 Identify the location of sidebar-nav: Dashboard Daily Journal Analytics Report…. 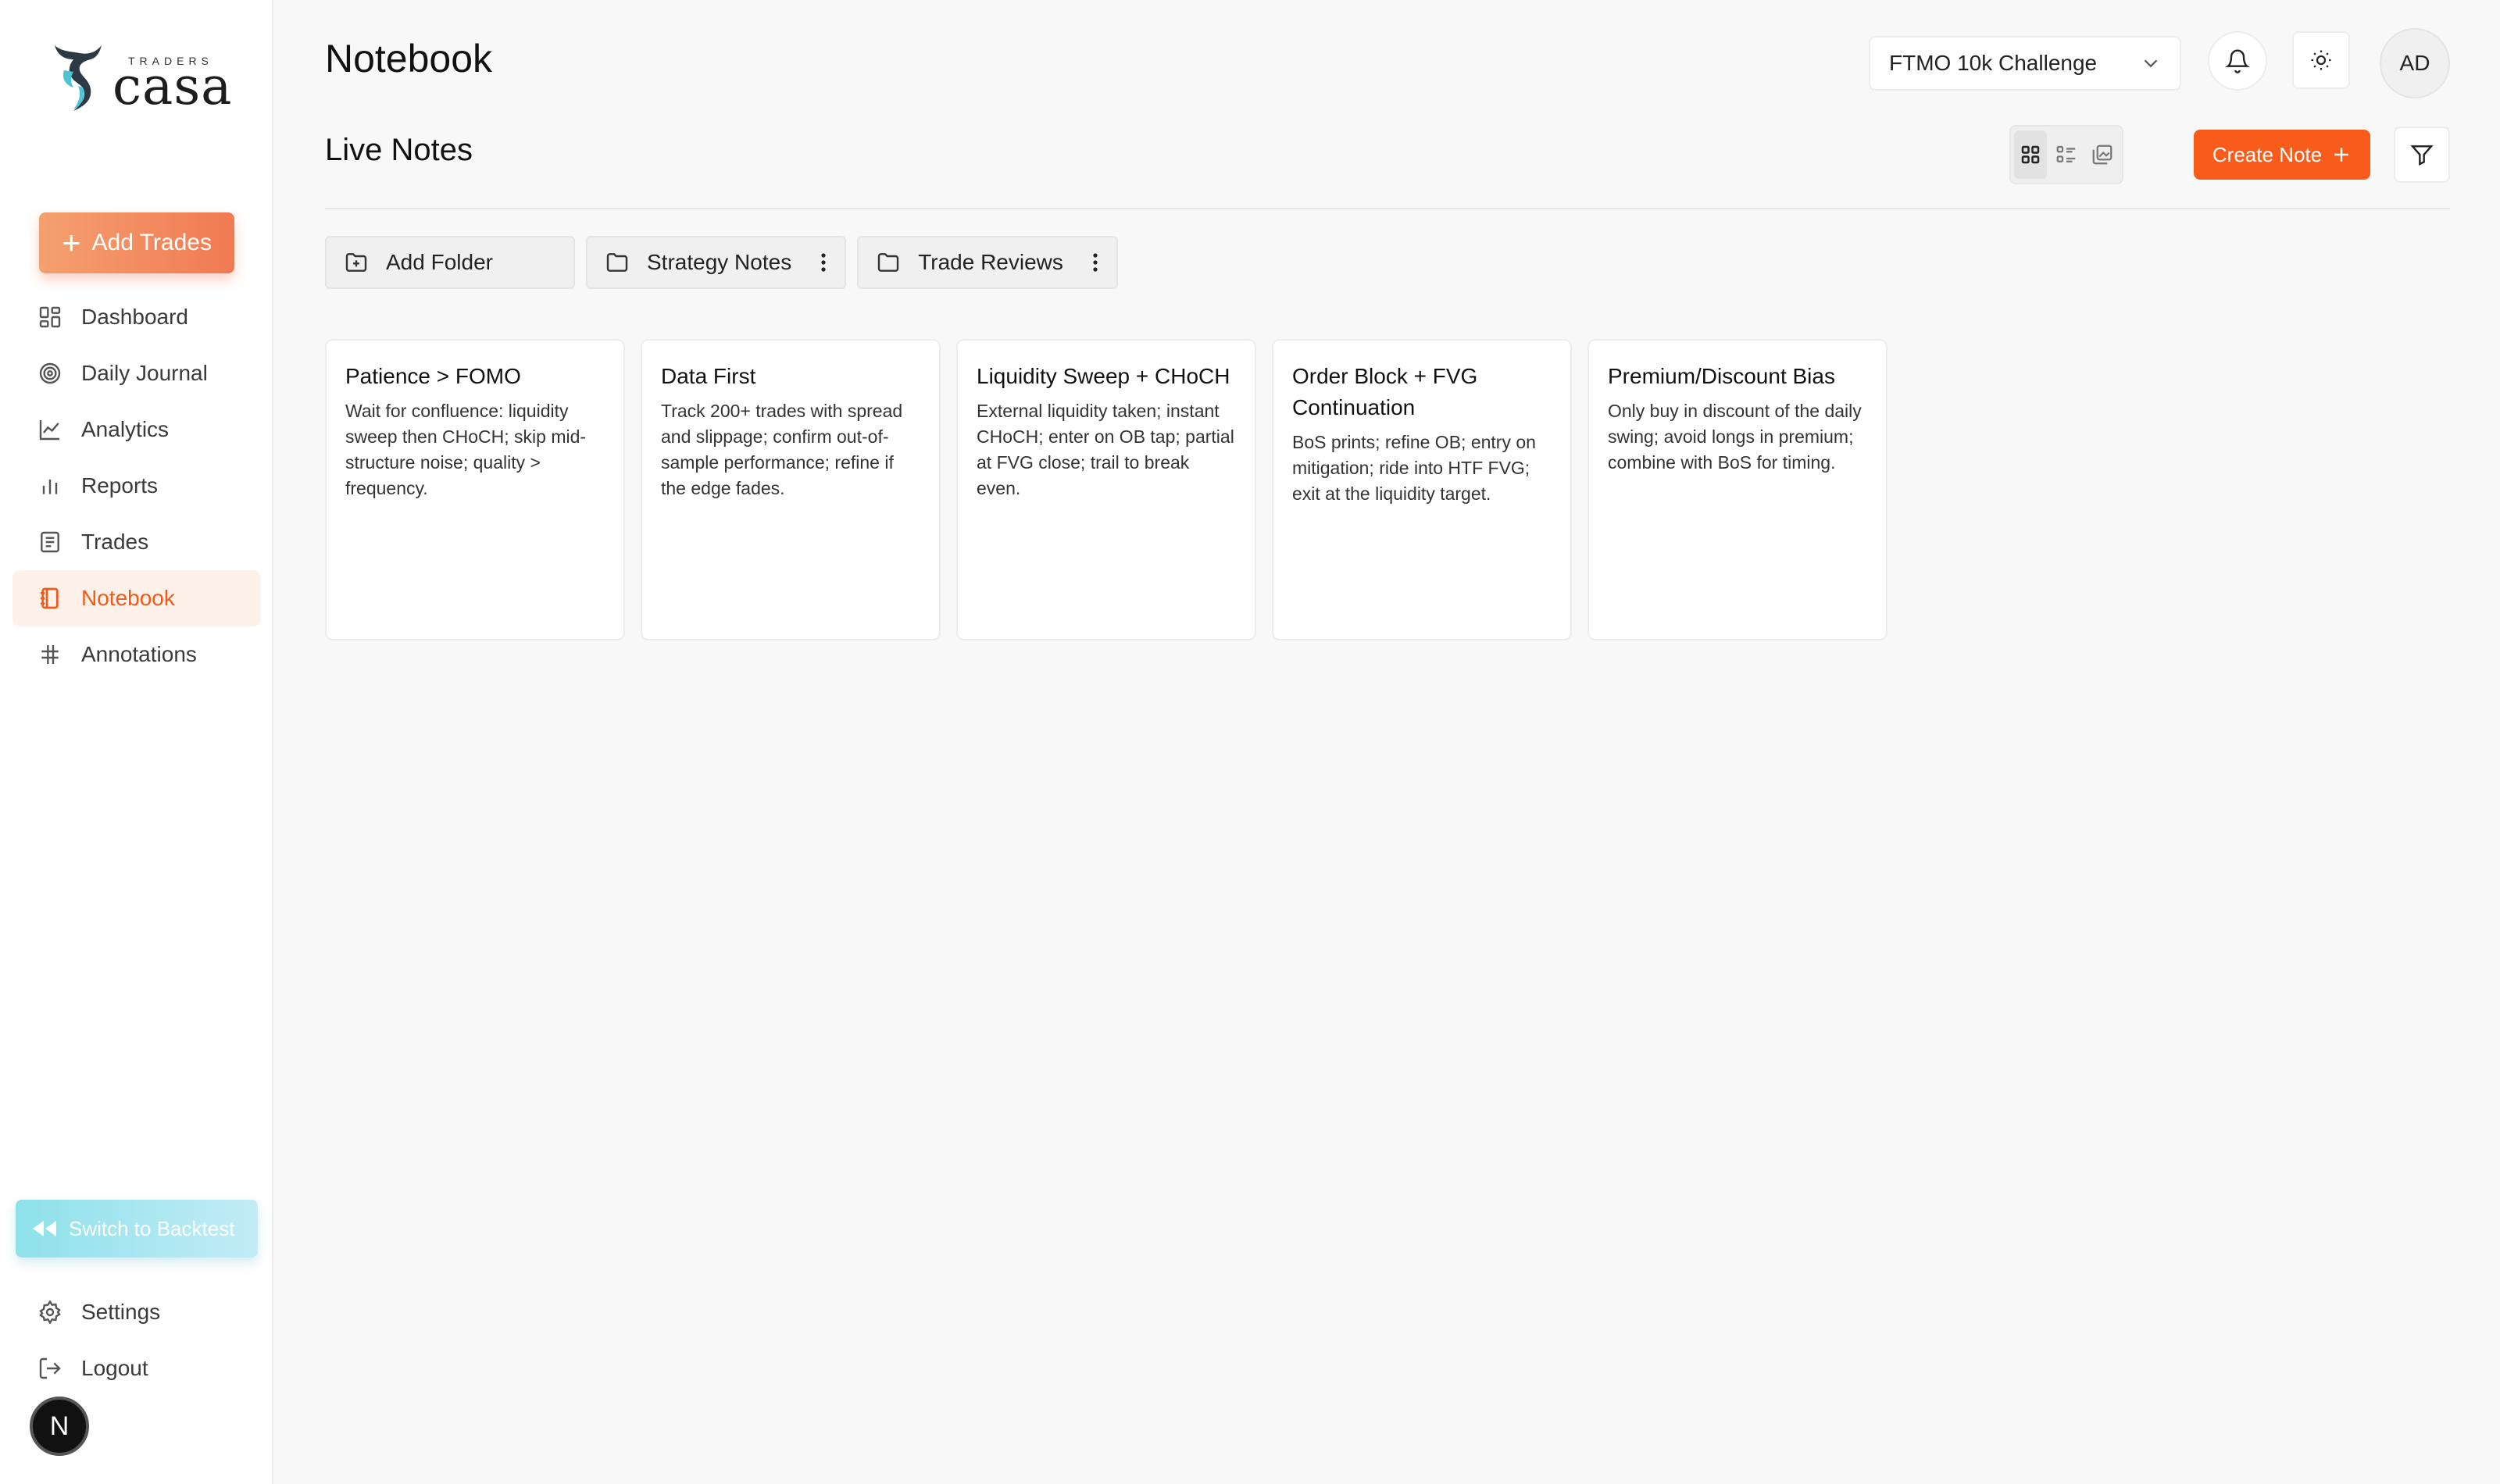
(136, 486).